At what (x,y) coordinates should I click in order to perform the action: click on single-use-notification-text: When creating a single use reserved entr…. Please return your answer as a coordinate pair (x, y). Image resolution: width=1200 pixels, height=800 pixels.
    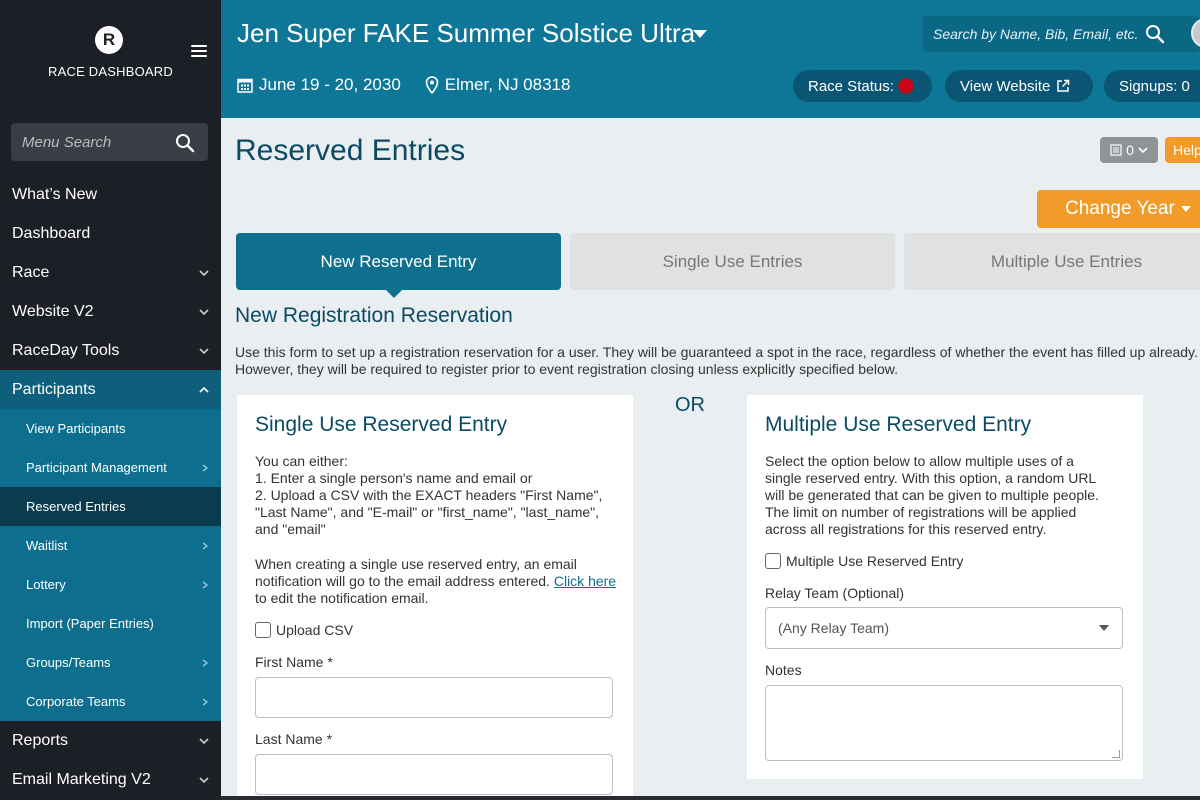
    Looking at the image, I should click on (436, 581).